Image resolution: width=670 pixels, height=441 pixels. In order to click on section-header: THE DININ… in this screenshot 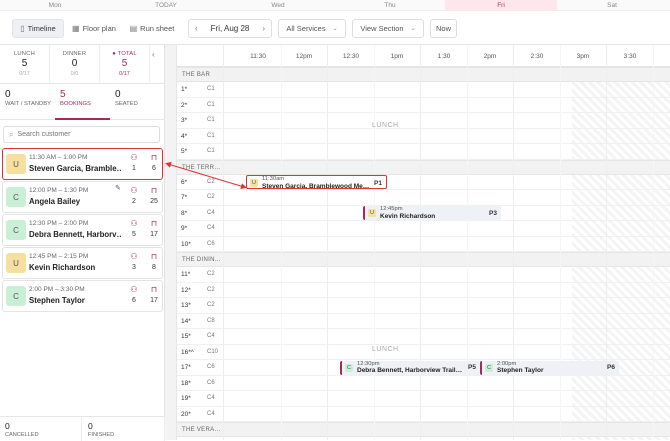, I will do `click(423, 259)`.